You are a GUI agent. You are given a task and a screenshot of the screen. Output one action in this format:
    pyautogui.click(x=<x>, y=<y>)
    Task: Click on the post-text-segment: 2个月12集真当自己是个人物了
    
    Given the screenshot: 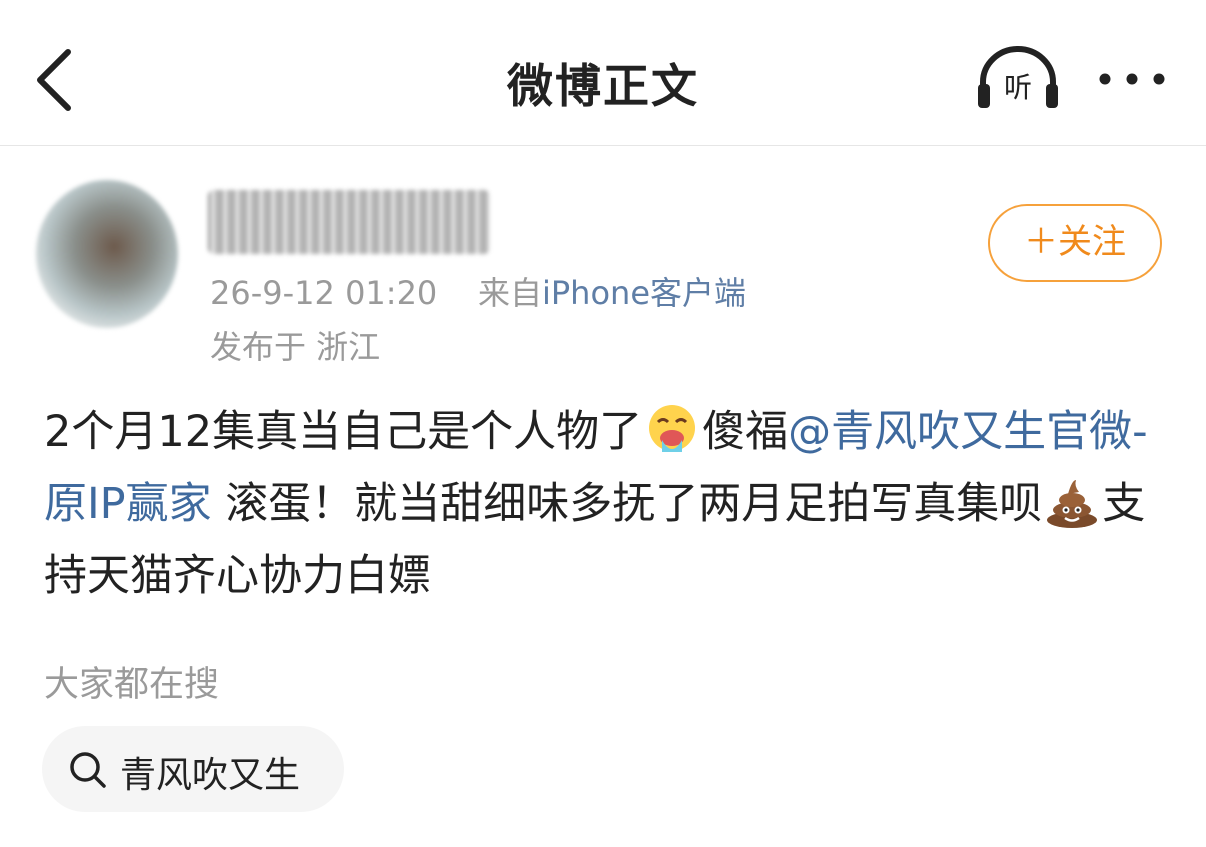 What is the action you would take?
    pyautogui.click(x=343, y=432)
    